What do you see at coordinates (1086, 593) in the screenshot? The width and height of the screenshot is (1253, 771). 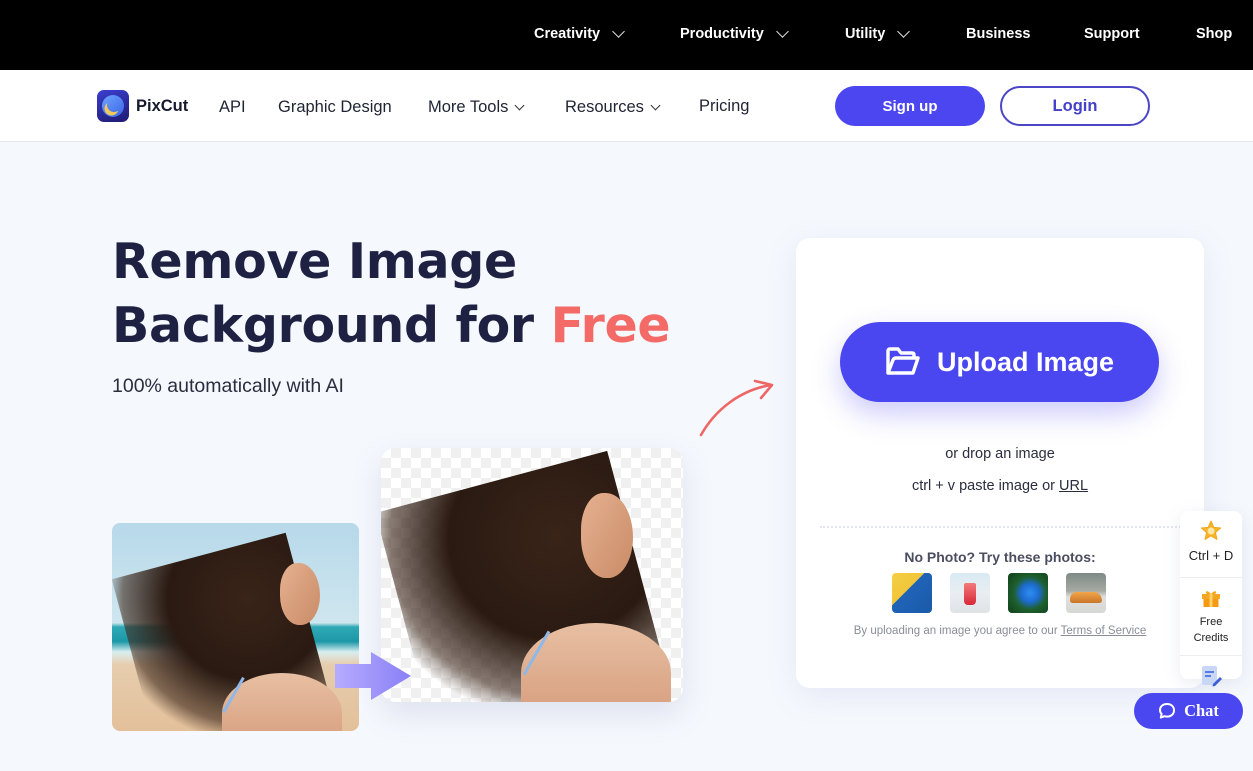 I see `sample-photo-car` at bounding box center [1086, 593].